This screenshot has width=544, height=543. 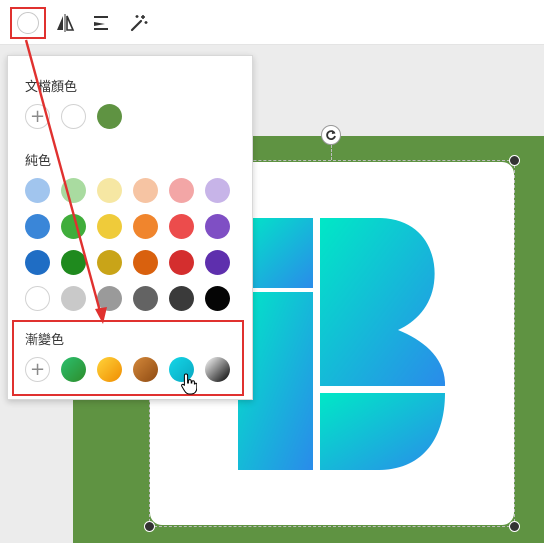 I want to click on magic-wand-icon, so click(x=139, y=23).